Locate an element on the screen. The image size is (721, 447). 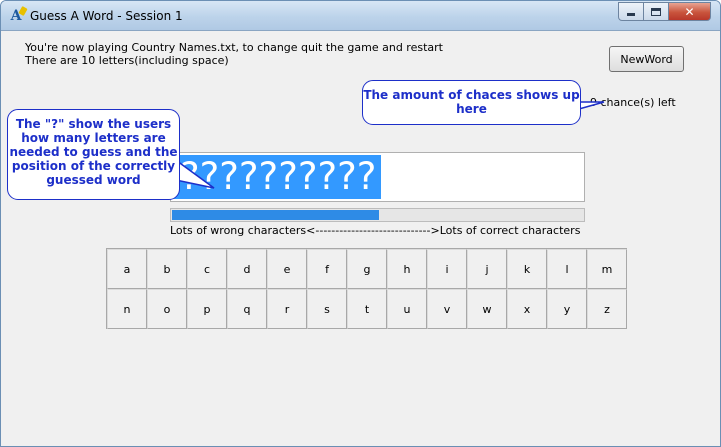
letter-key-m: m is located at coordinates (607, 269).